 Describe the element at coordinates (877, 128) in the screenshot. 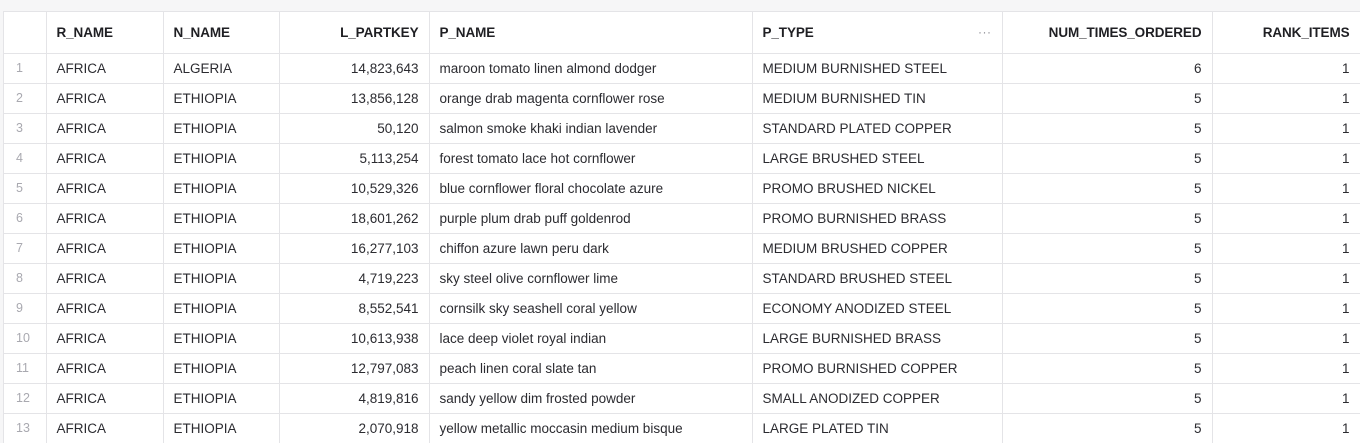

I see `cell-p-type: STANDARD PLATED COPPER` at that location.